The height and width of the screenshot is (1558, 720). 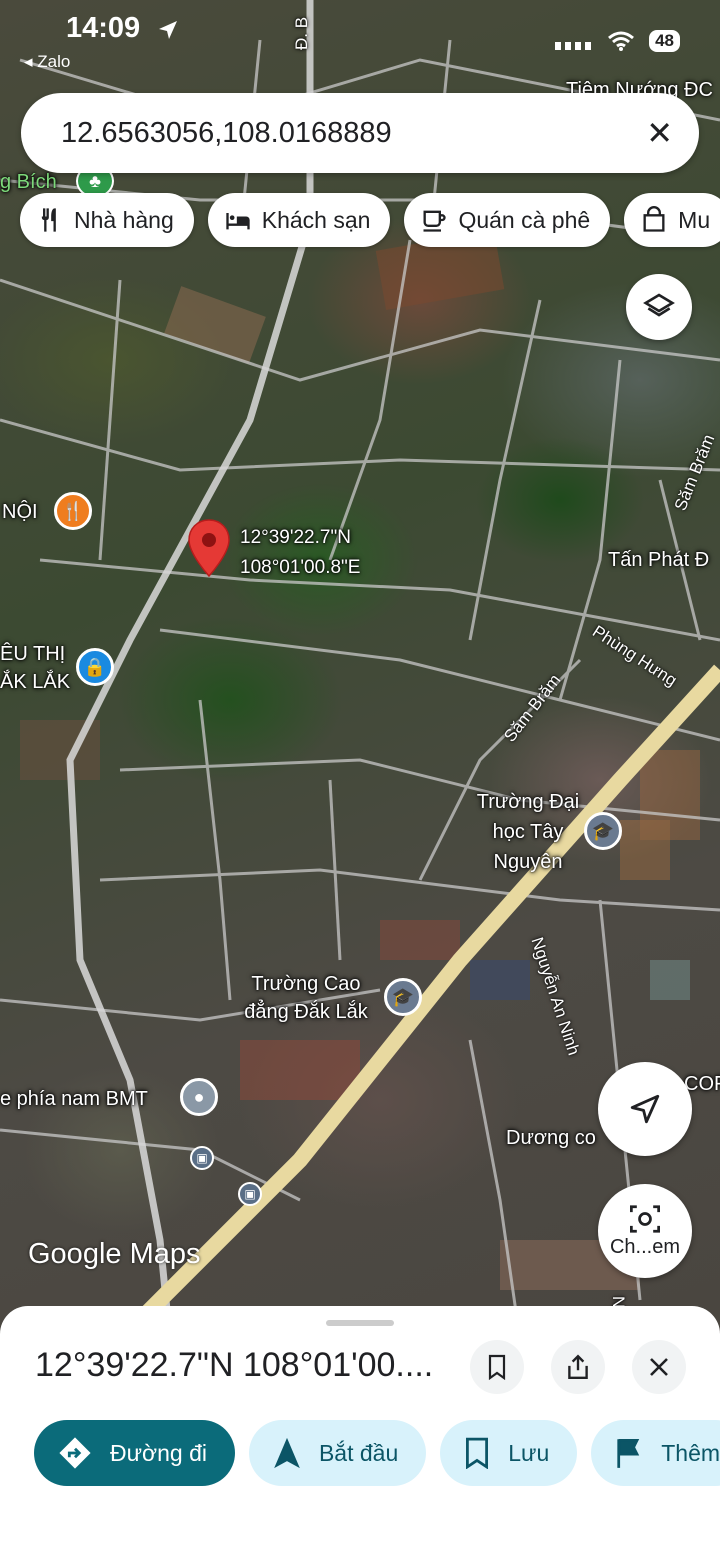 I want to click on action-label: Thêm, so click(x=690, y=1452).